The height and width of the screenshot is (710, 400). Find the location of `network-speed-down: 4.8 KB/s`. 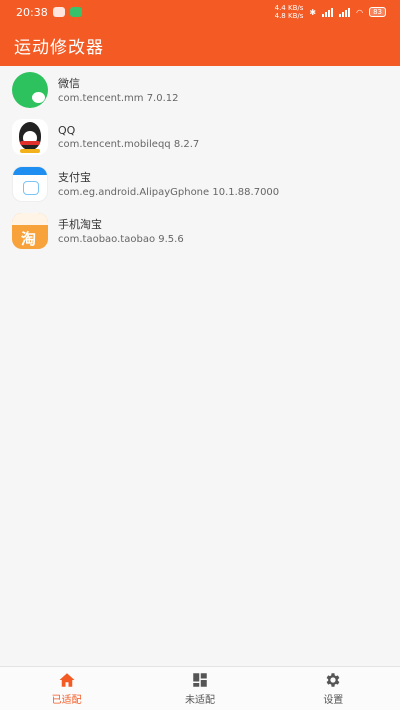

network-speed-down: 4.8 KB/s is located at coordinates (289, 16).